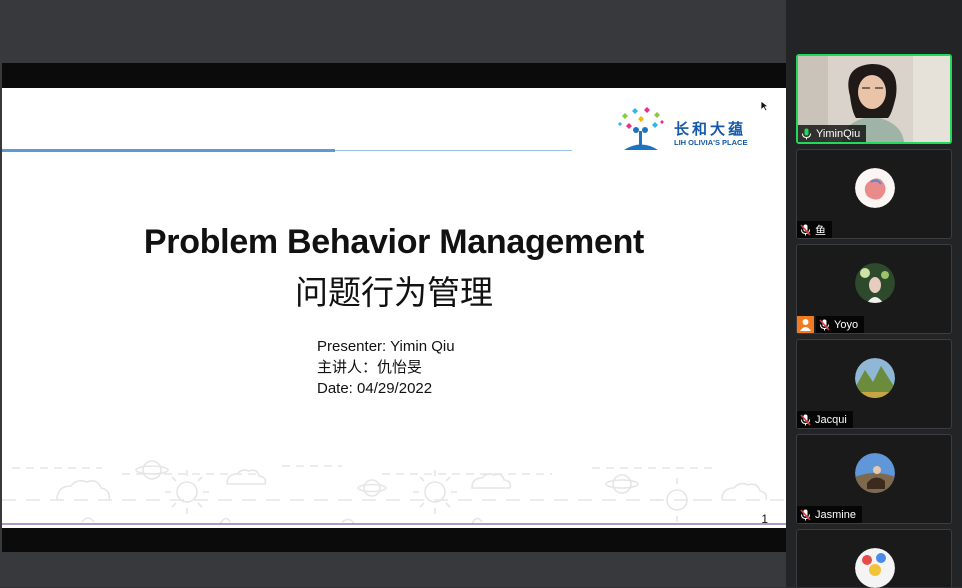  What do you see at coordinates (394, 75) in the screenshot?
I see `letterbox-top` at bounding box center [394, 75].